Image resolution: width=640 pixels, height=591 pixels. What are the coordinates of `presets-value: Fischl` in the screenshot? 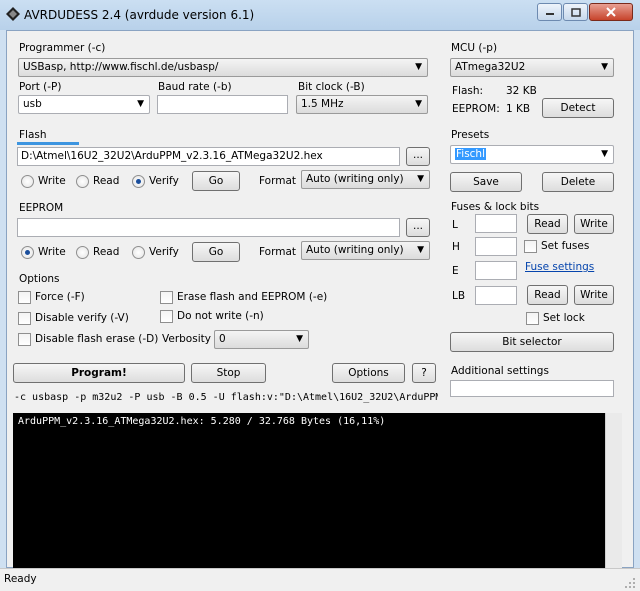 It's located at (471, 154).